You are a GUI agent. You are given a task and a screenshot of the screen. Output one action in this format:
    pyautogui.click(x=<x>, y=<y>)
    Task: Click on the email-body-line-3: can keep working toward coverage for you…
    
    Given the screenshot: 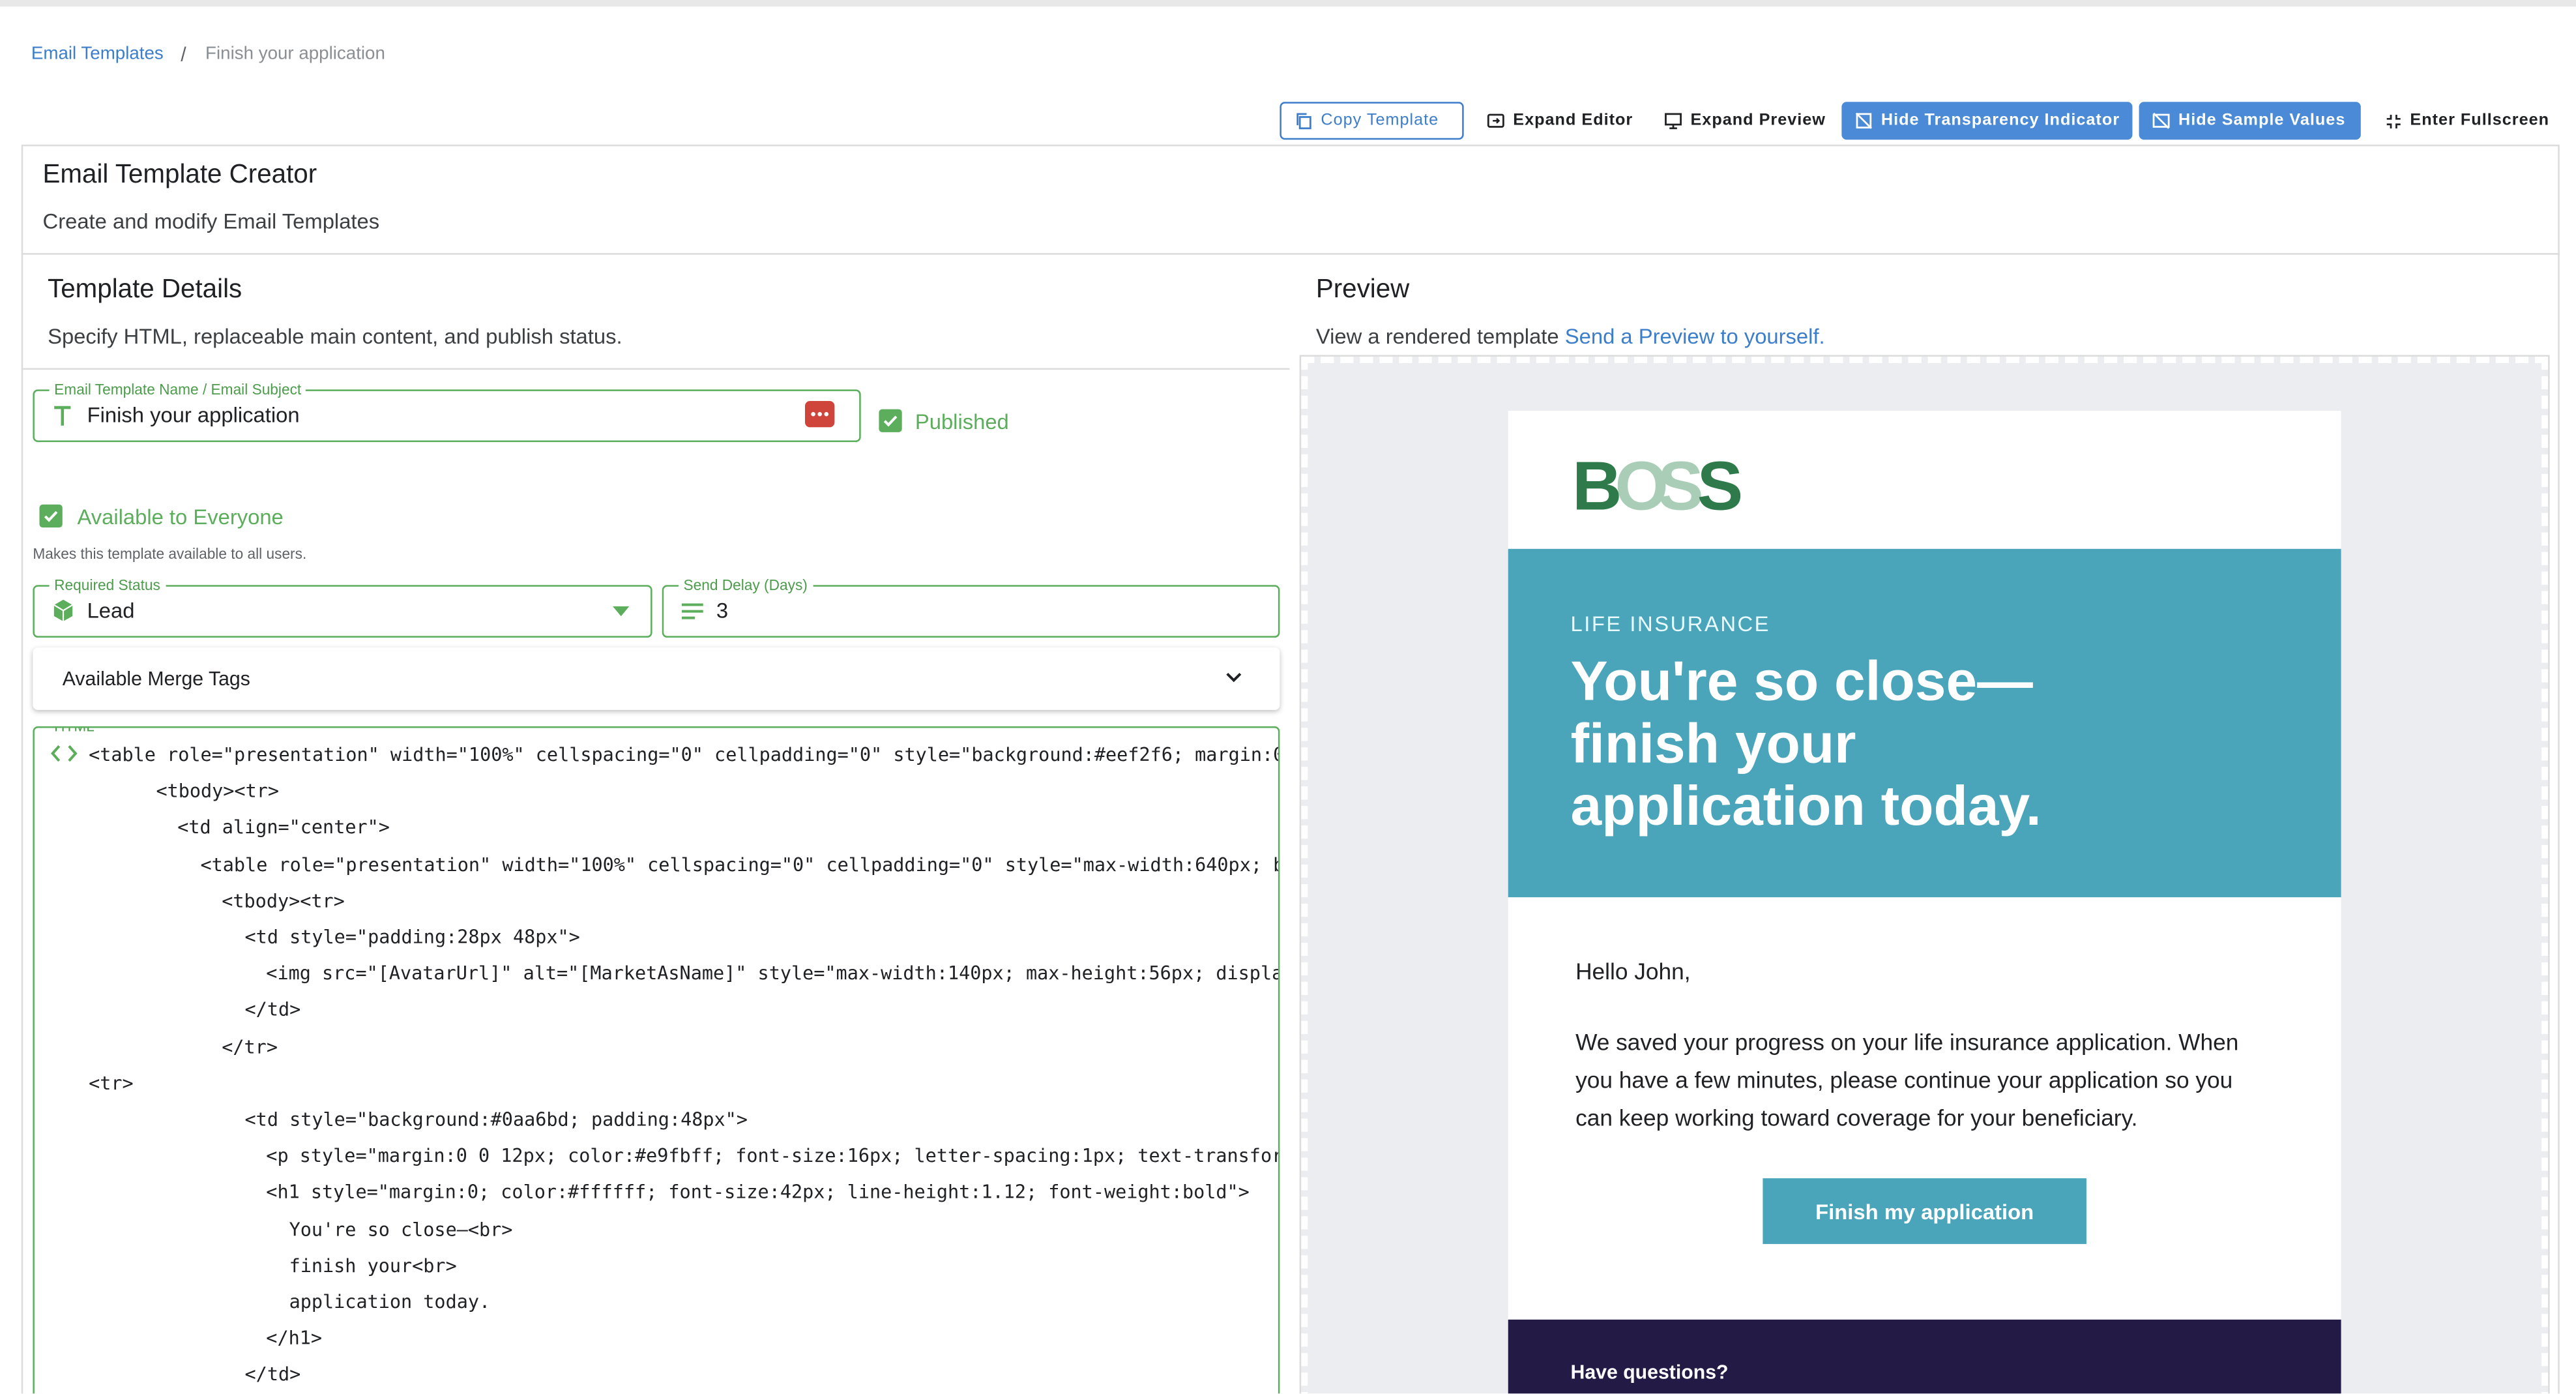 What is the action you would take?
    pyautogui.click(x=1856, y=1117)
    